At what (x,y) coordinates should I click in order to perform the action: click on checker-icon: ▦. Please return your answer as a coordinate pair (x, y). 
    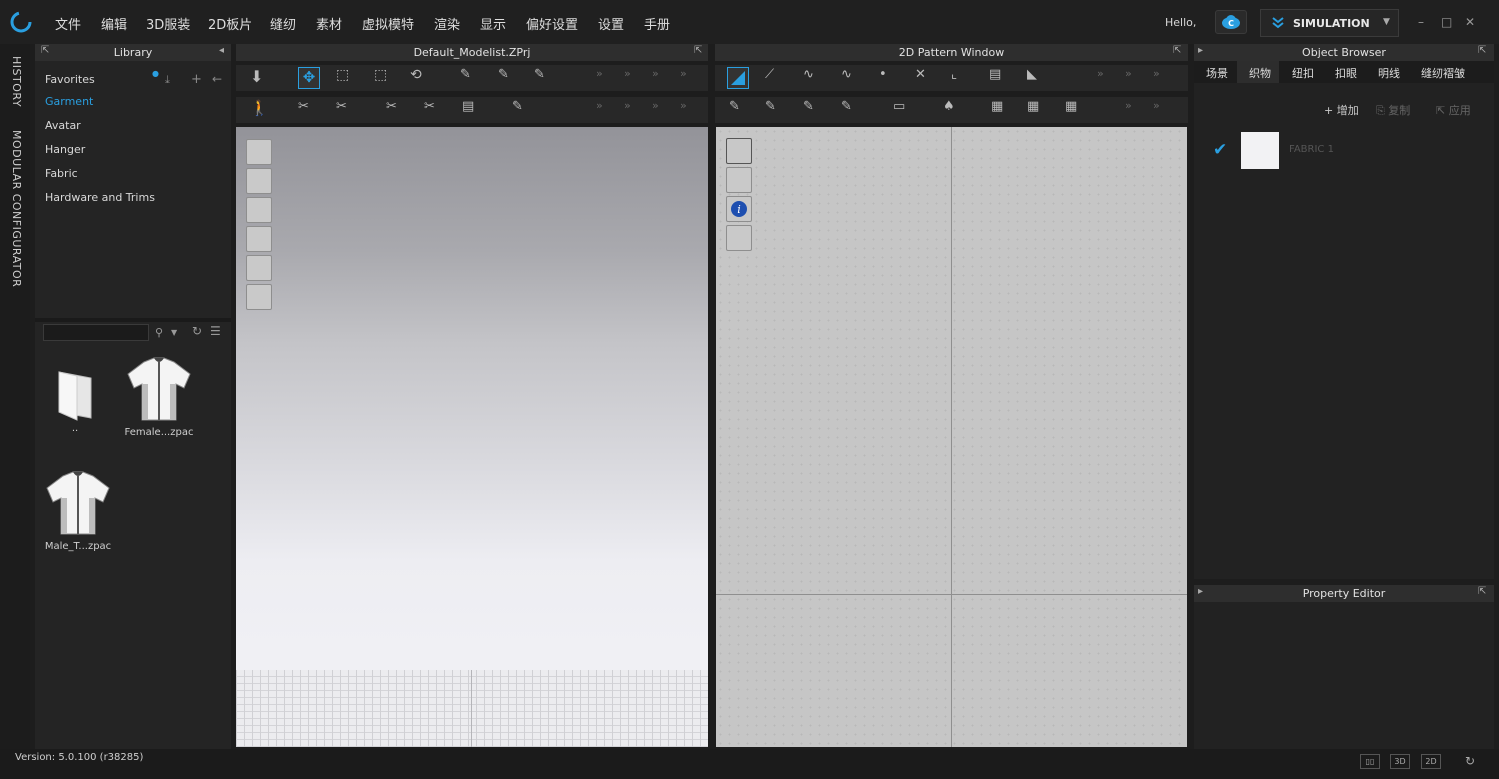
    Looking at the image, I should click on (1076, 110).